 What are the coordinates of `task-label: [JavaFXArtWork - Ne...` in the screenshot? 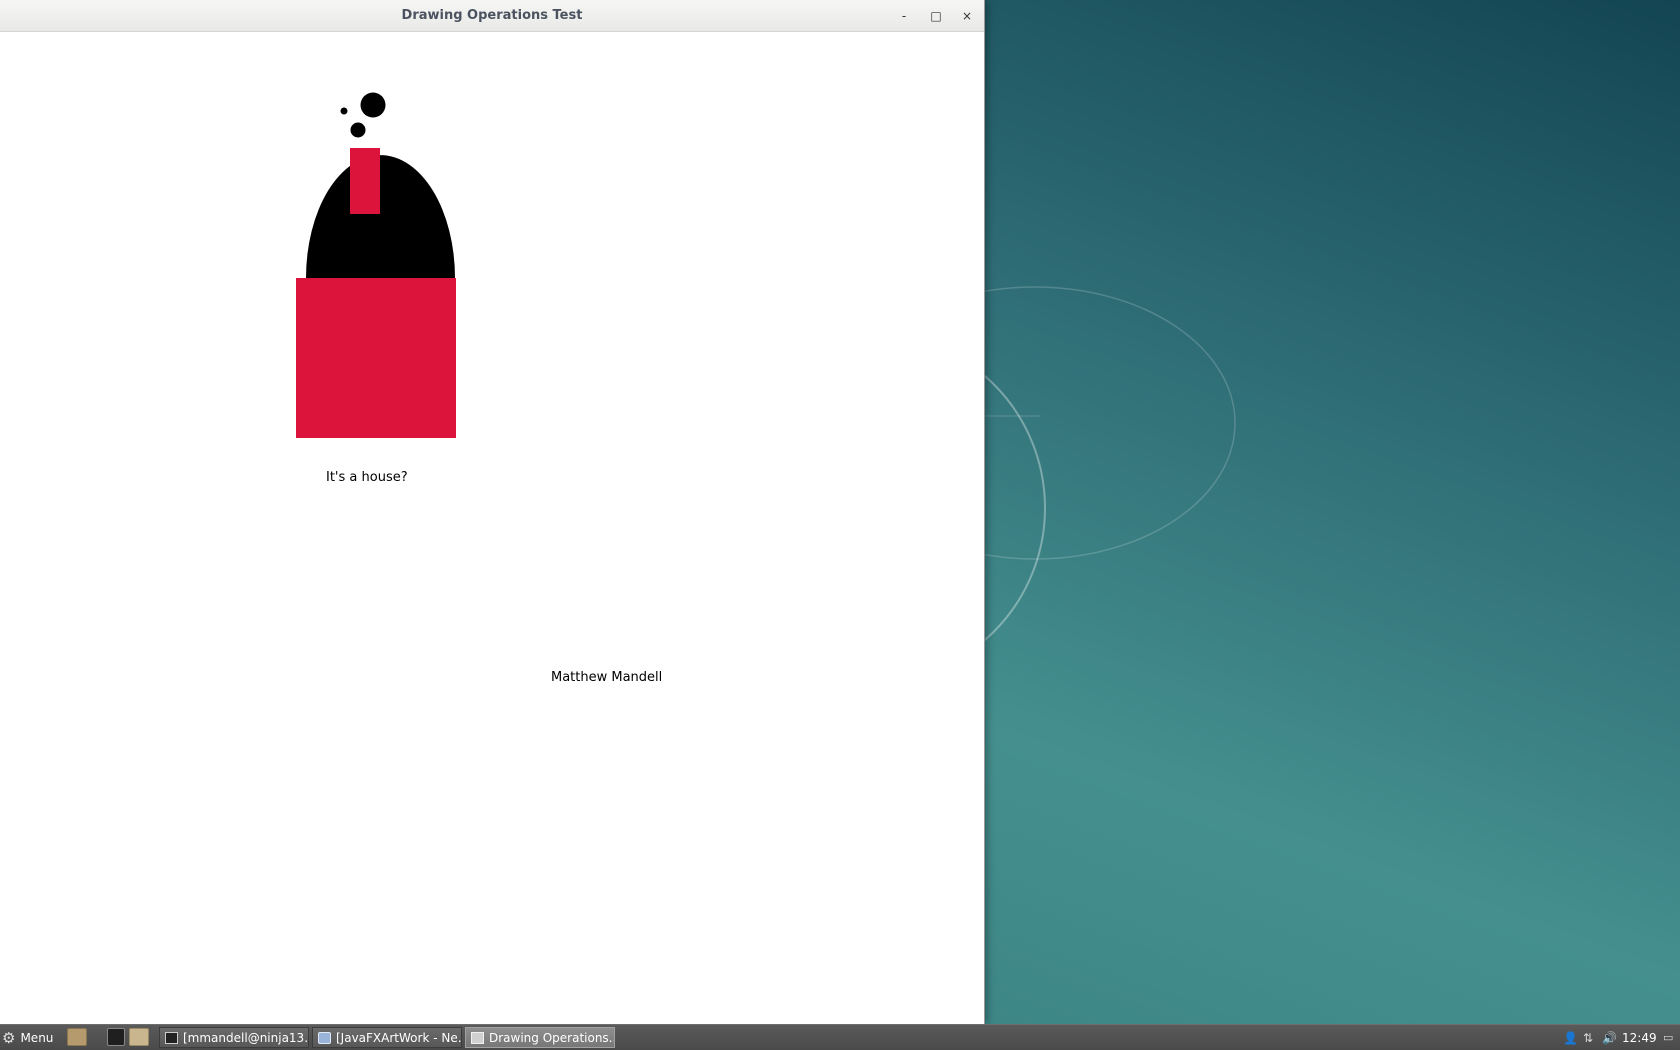 It's located at (399, 1037).